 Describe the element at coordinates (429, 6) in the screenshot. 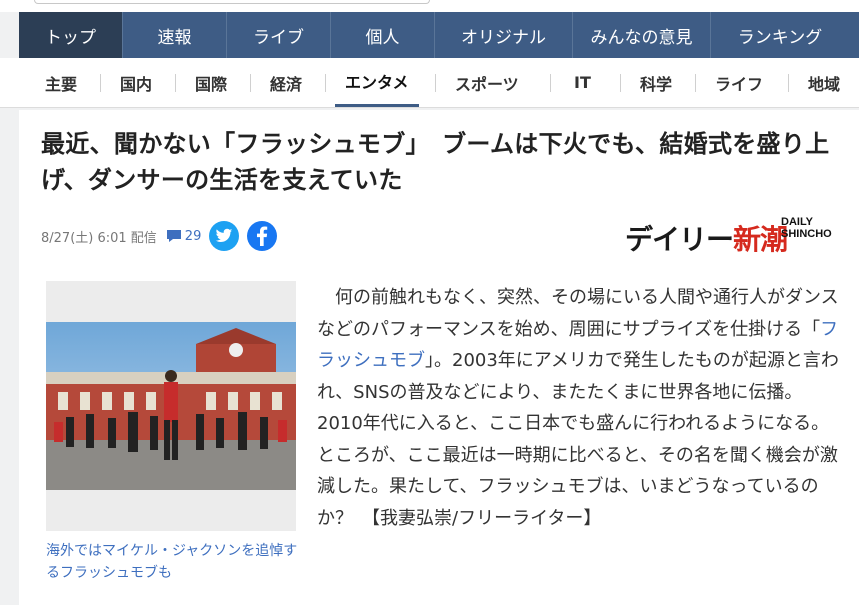

I see `top-strip` at that location.